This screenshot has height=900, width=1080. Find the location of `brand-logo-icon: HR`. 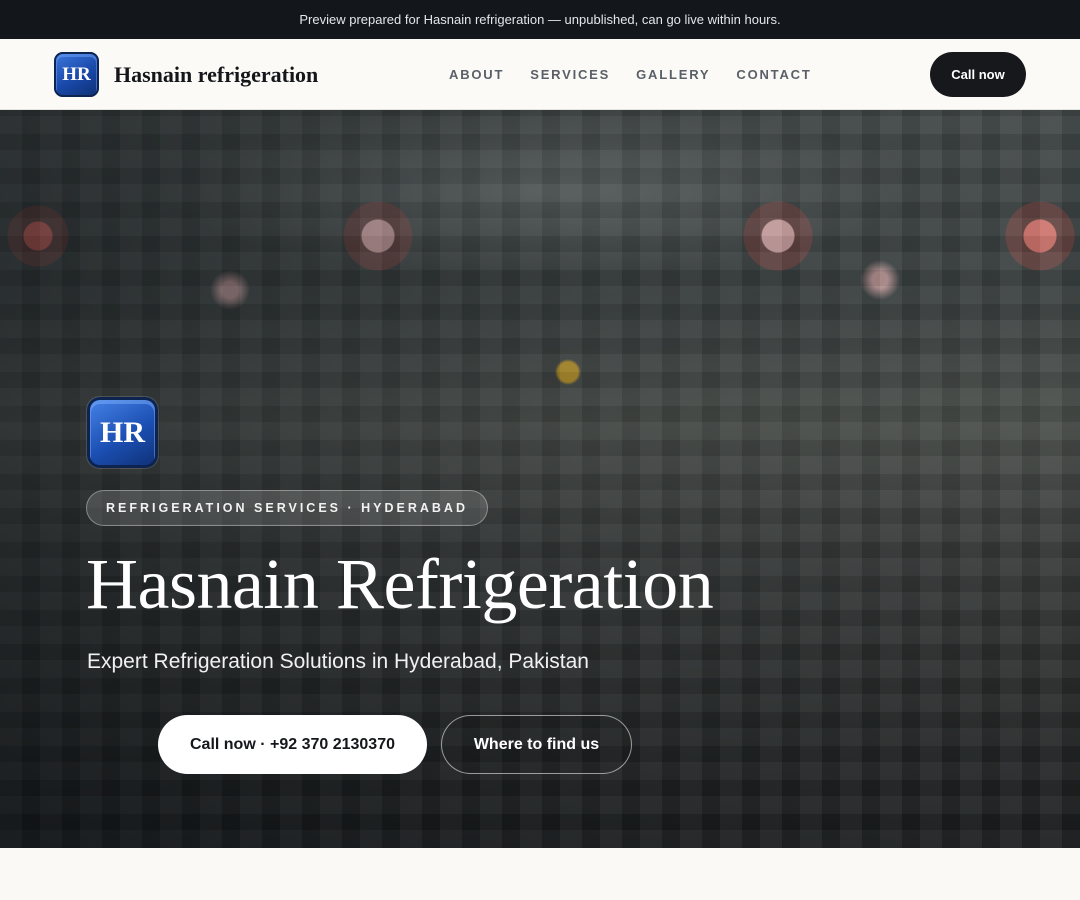

brand-logo-icon: HR is located at coordinates (76, 74).